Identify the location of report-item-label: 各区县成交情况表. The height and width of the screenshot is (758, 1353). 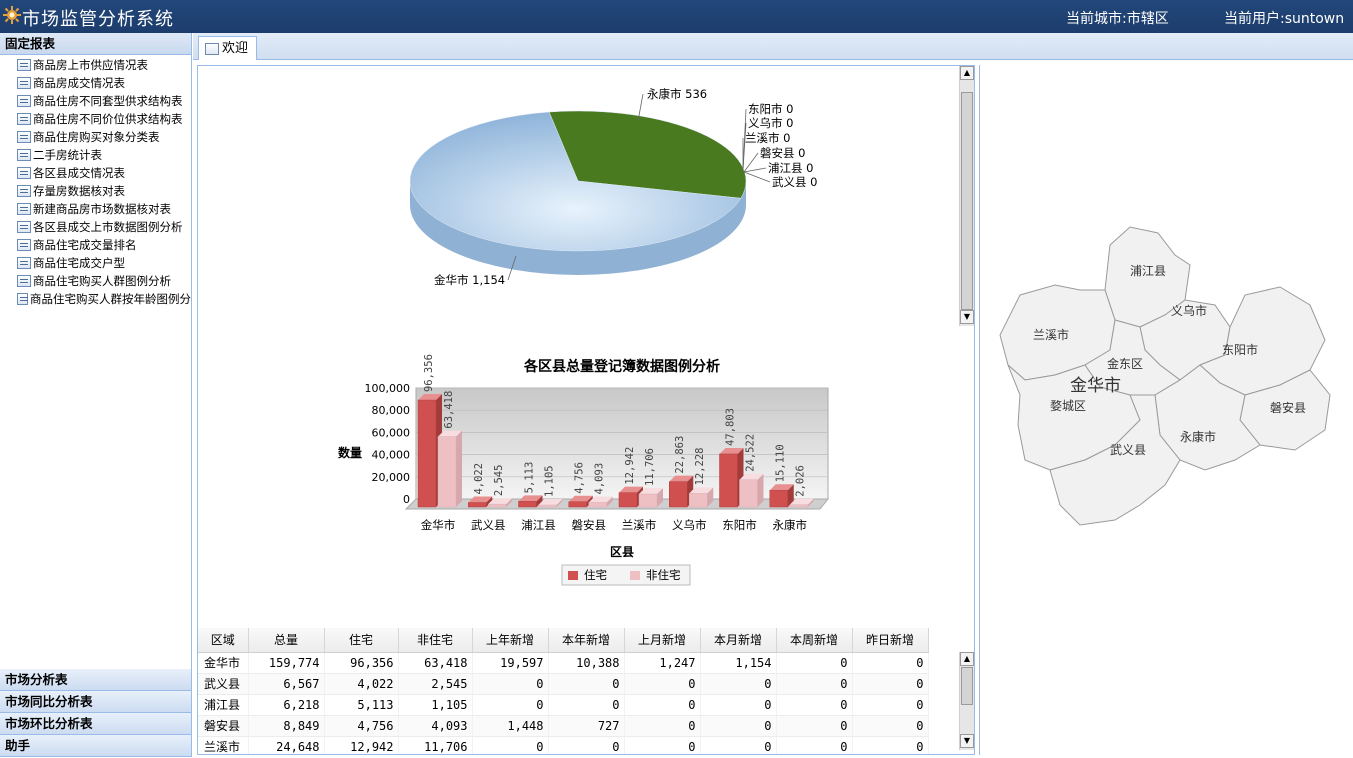
(79, 173).